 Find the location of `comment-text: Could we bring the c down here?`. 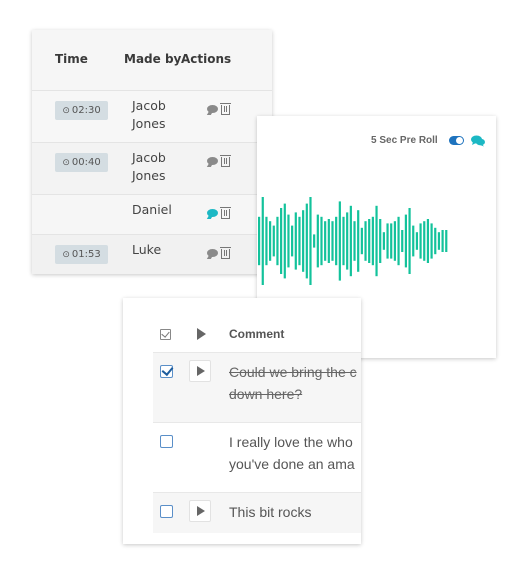

comment-text: Could we bring the c down here? is located at coordinates (293, 383).